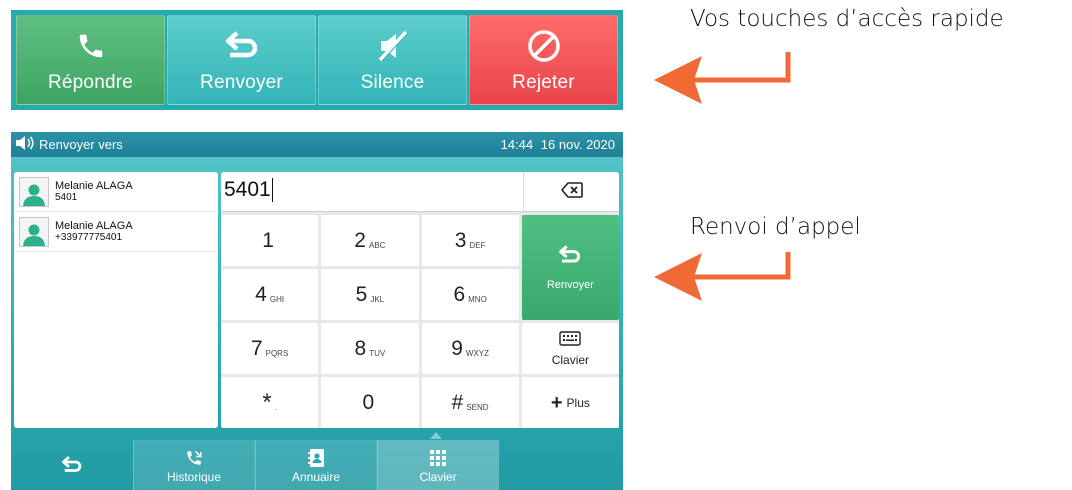 The image size is (1072, 490). Describe the element at coordinates (477, 407) in the screenshot. I see `key-letters: SEND` at that location.